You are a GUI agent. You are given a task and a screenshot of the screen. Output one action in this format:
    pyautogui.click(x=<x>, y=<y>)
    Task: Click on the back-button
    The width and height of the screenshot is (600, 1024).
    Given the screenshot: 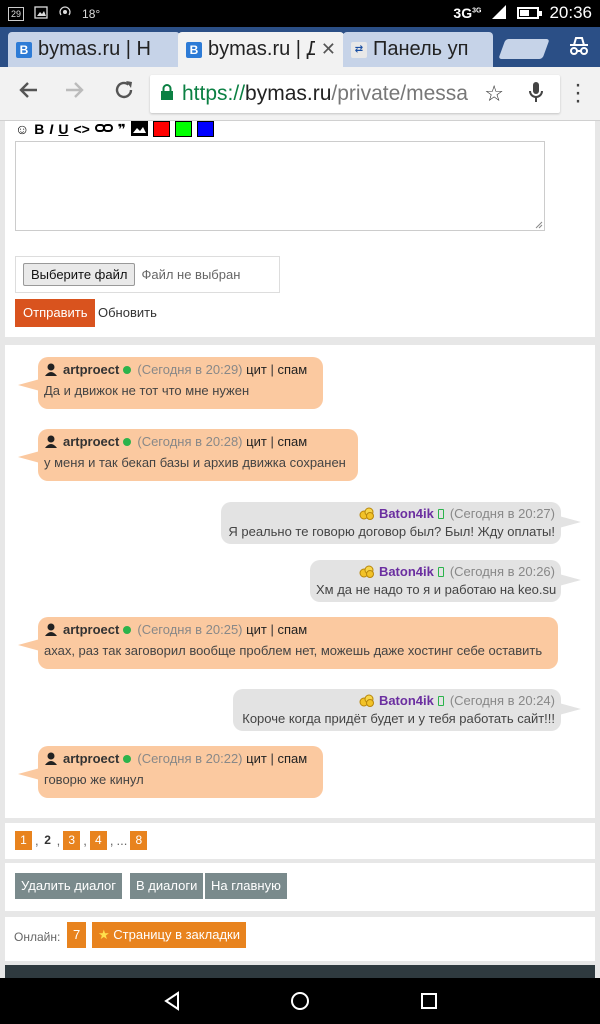 What is the action you would take?
    pyautogui.click(x=28, y=93)
    